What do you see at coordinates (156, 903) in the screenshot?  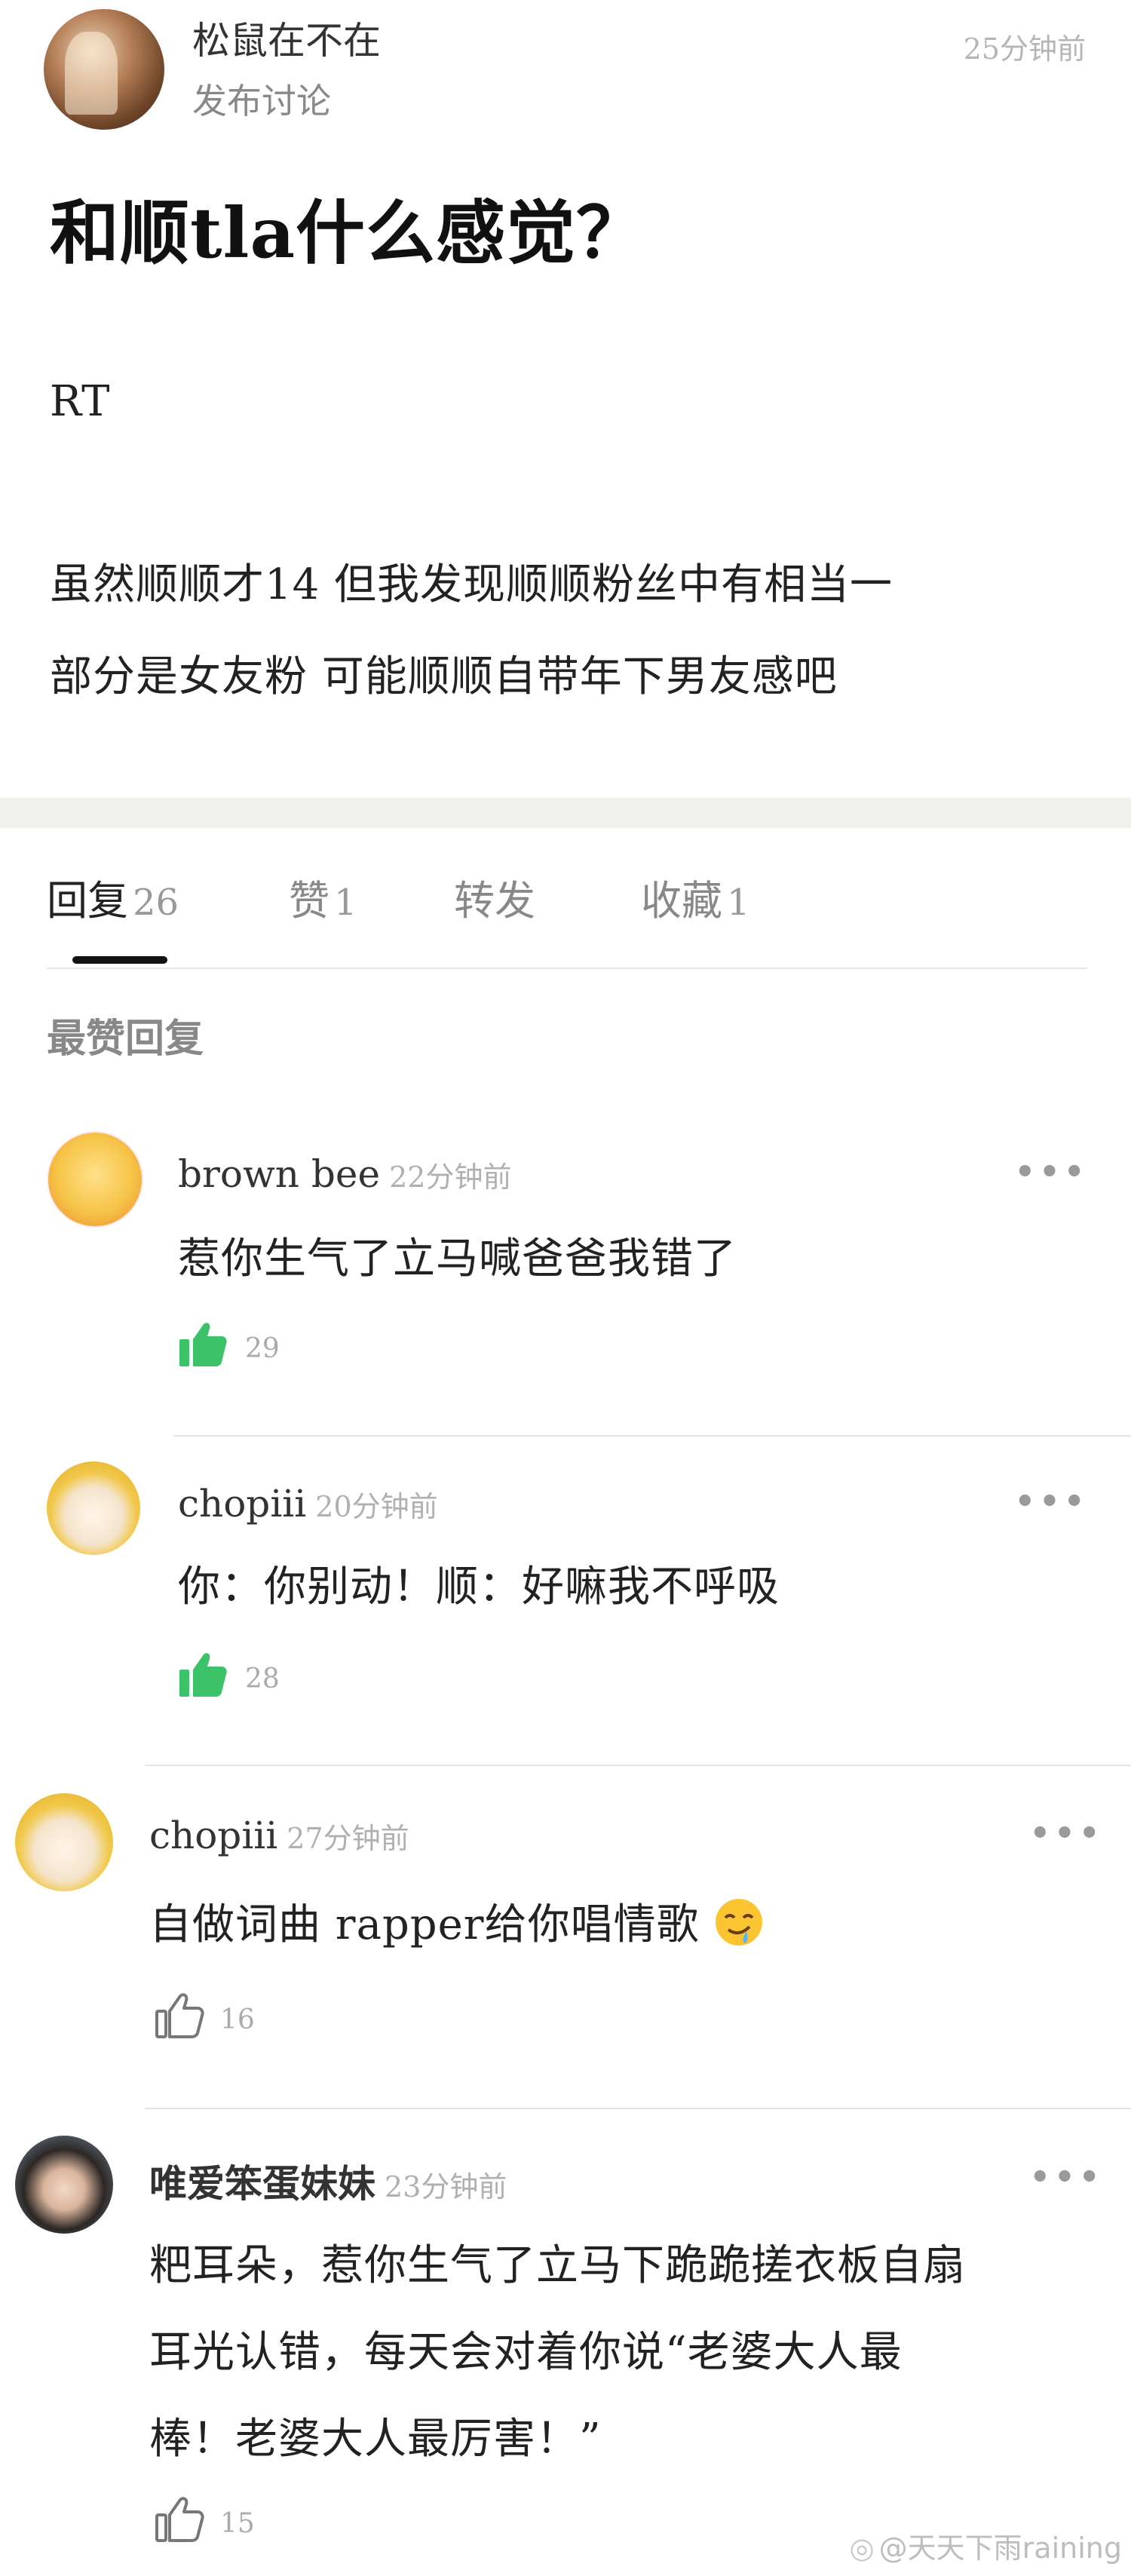 I see `tab-count: 26` at bounding box center [156, 903].